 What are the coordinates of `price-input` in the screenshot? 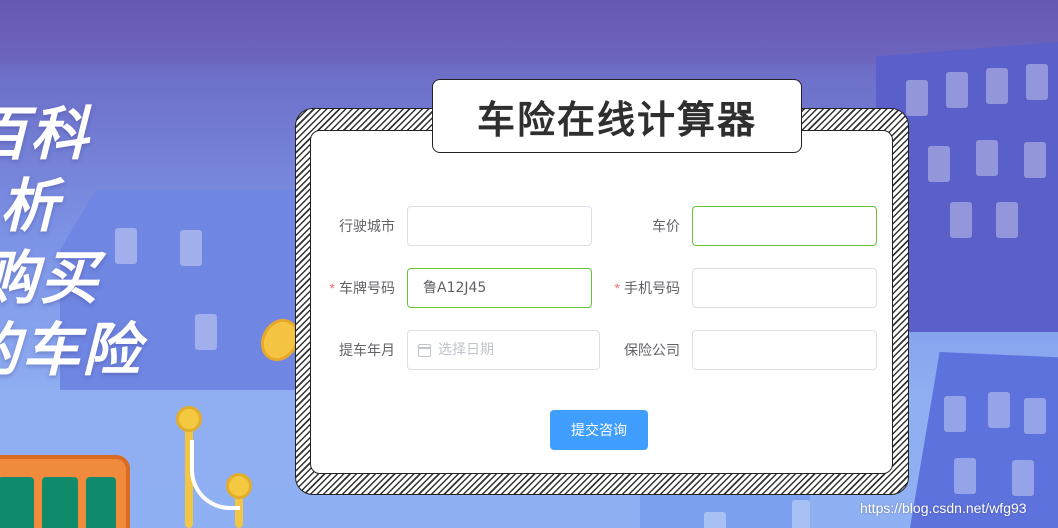 It's located at (784, 226).